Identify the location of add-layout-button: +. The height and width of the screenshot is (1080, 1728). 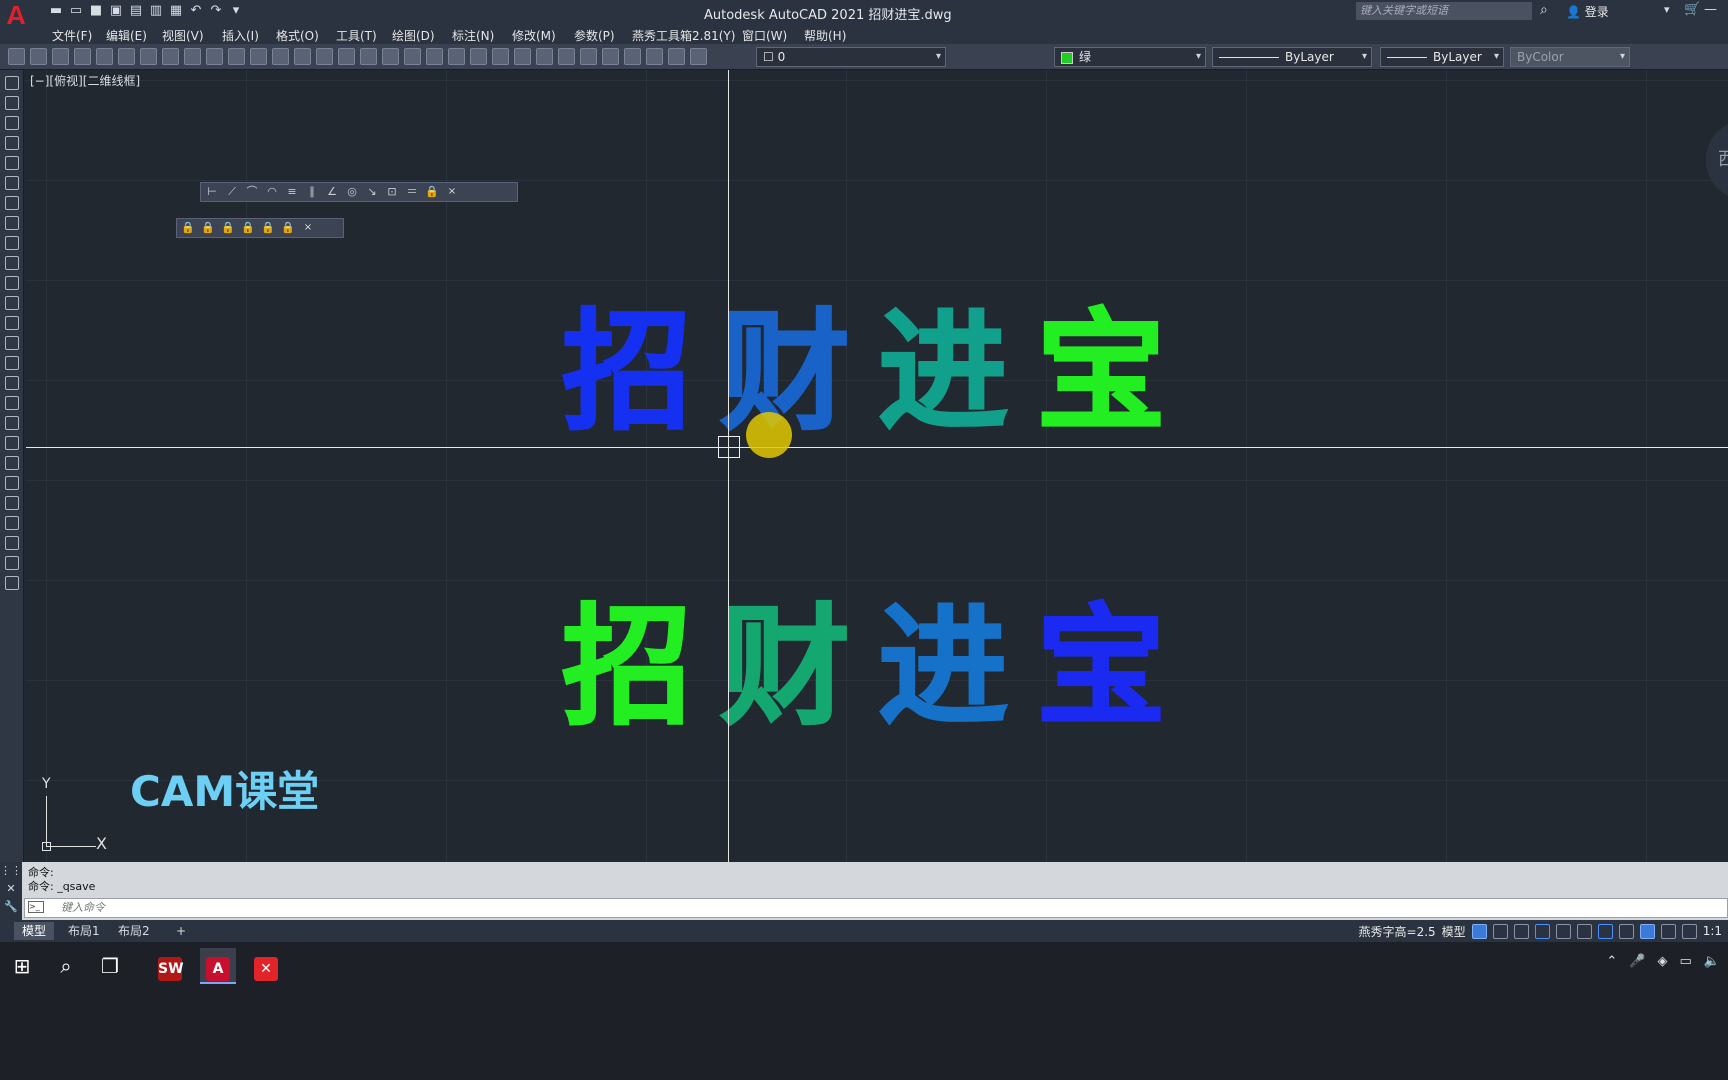
(181, 931).